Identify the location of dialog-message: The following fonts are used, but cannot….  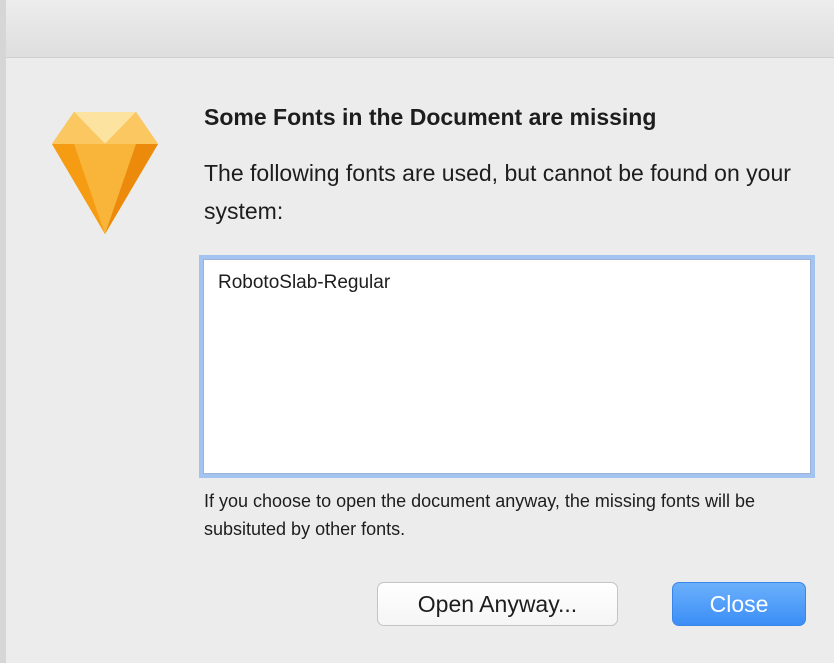
(497, 192).